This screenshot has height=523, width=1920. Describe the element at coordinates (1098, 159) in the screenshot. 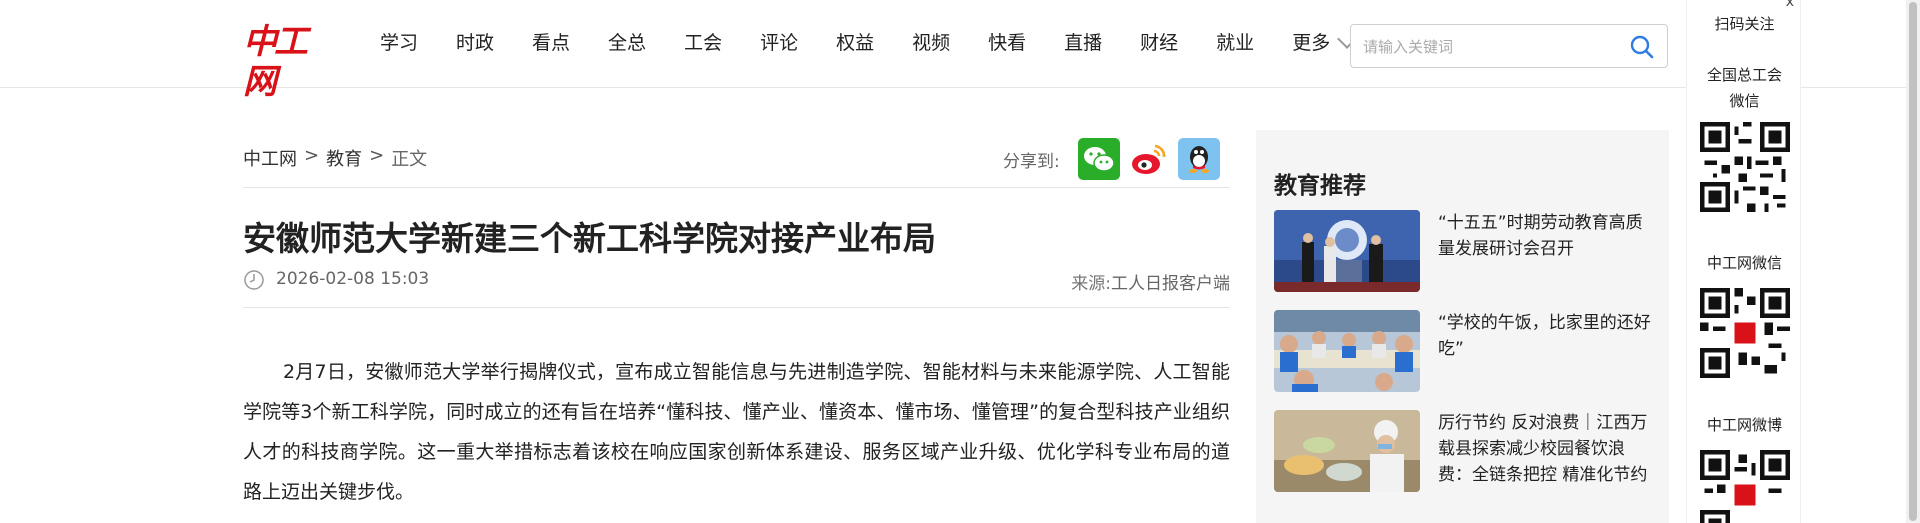

I see `wechat-share-icon` at that location.